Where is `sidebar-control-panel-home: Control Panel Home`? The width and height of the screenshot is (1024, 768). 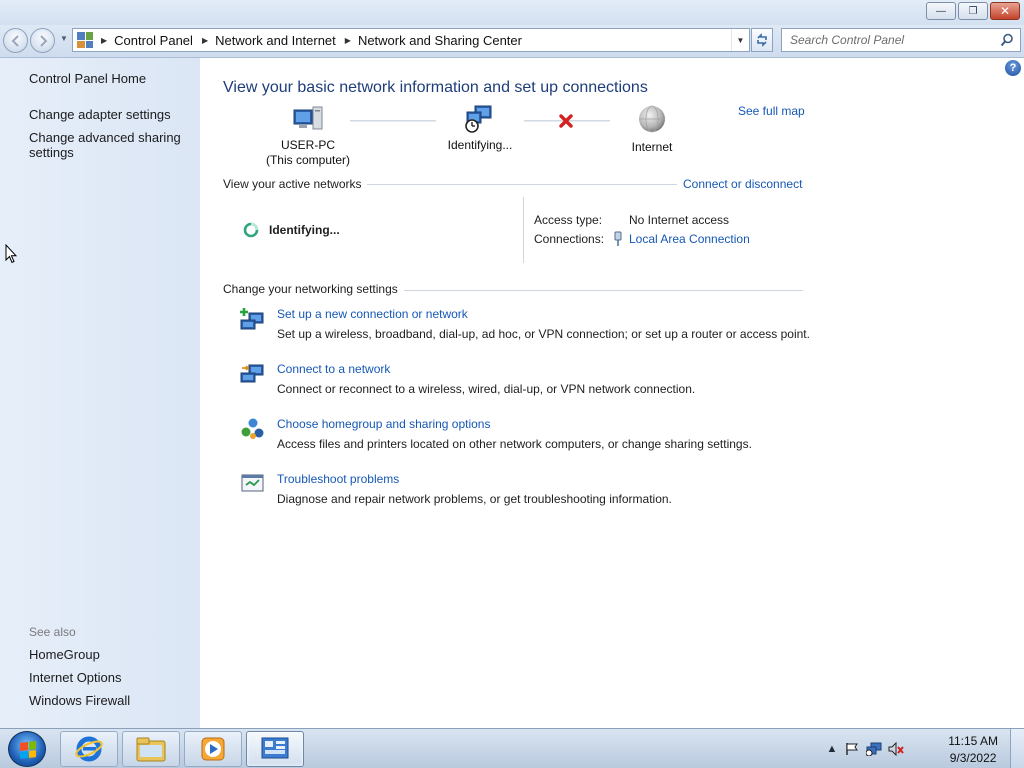 sidebar-control-panel-home: Control Panel Home is located at coordinates (109, 78).